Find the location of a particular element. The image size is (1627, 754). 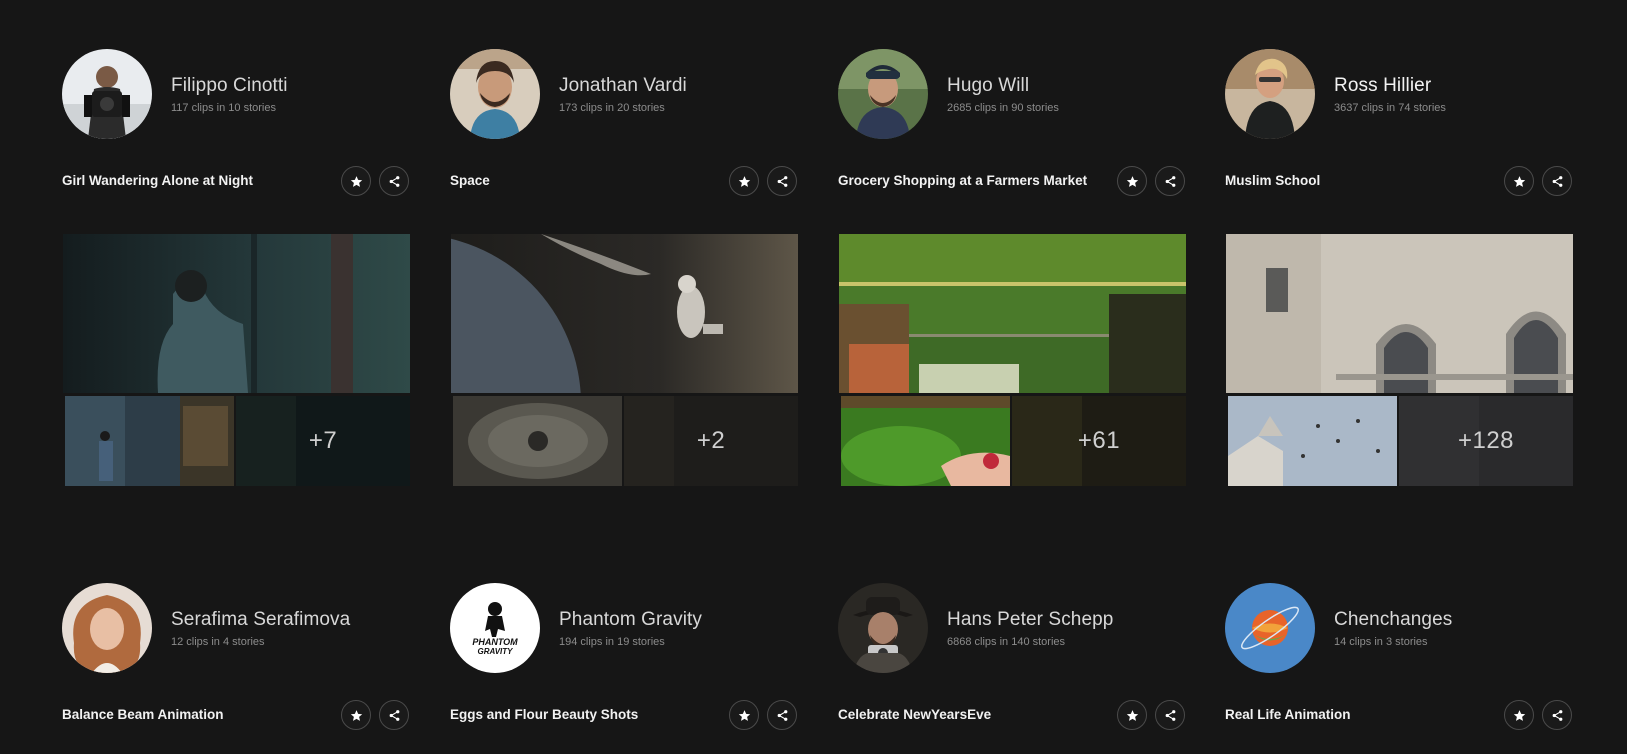

creator-header: Filippo Cinotti 117 clips in 10 stories is located at coordinates (175, 94).